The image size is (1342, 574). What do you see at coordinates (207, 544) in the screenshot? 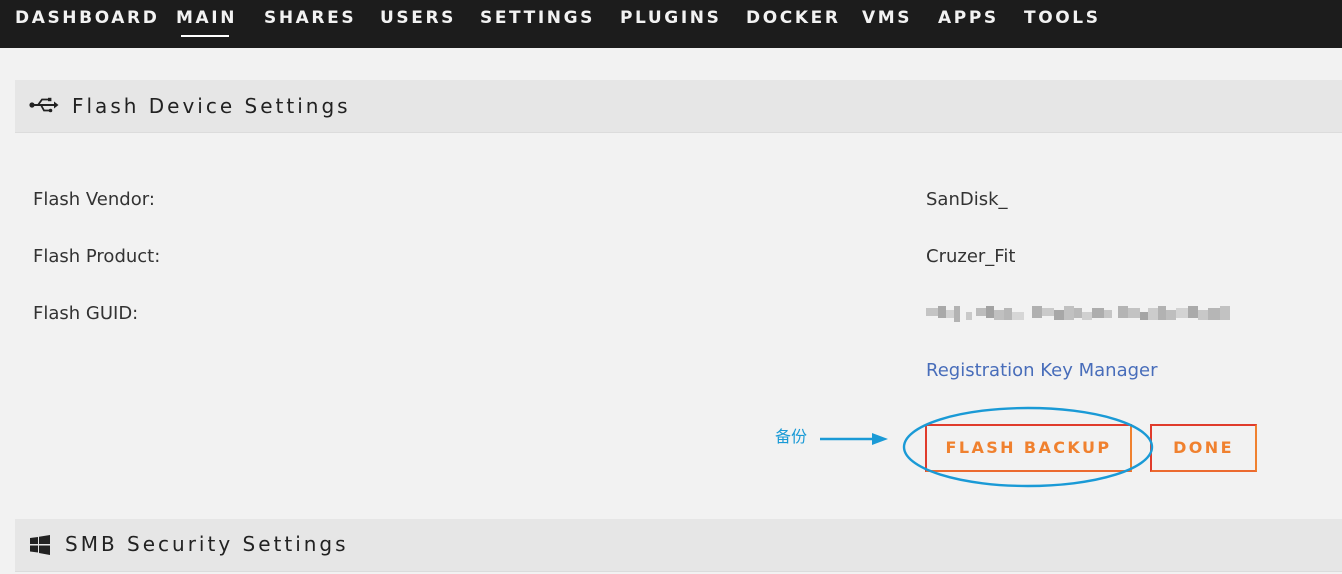
I see `section-title-smb: SMB Security Settings` at bounding box center [207, 544].